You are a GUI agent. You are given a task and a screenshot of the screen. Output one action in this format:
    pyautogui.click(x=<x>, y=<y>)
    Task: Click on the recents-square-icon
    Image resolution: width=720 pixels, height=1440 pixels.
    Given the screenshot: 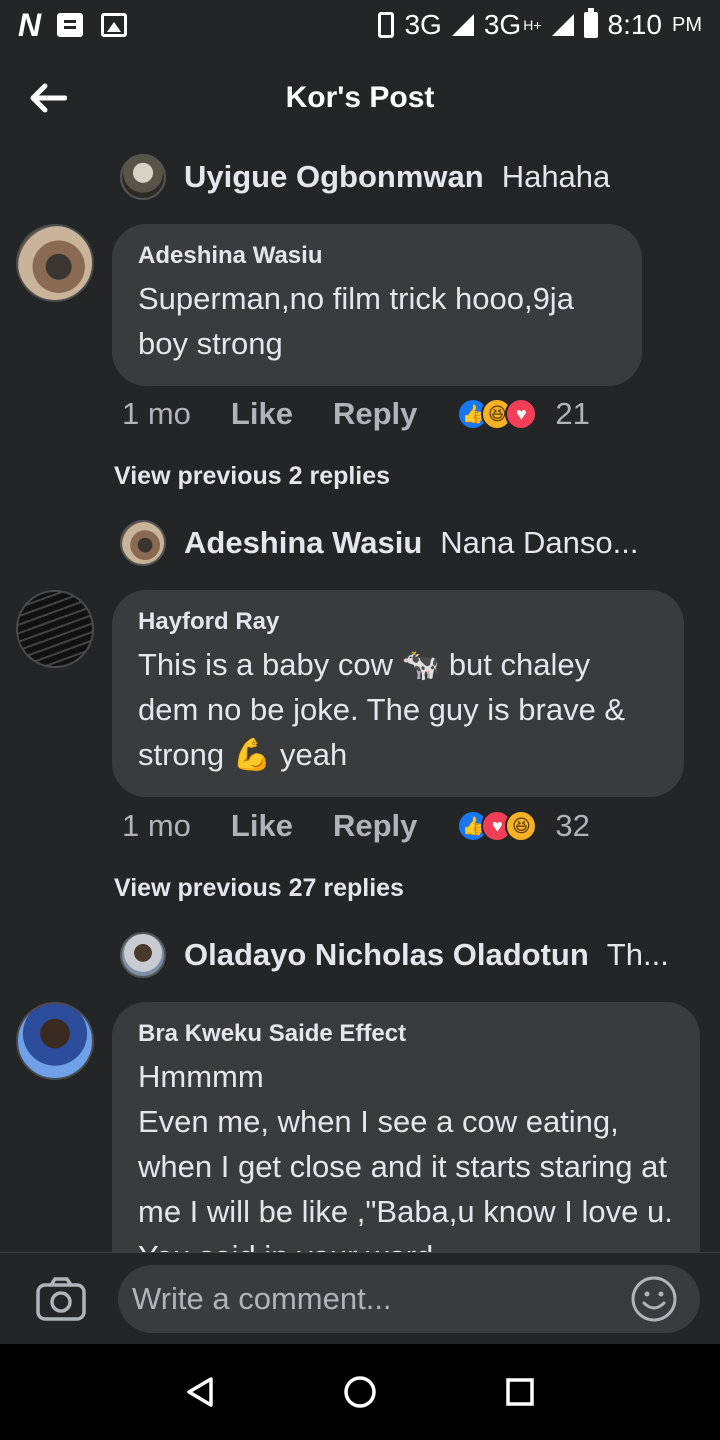 What is the action you would take?
    pyautogui.click(x=520, y=1392)
    